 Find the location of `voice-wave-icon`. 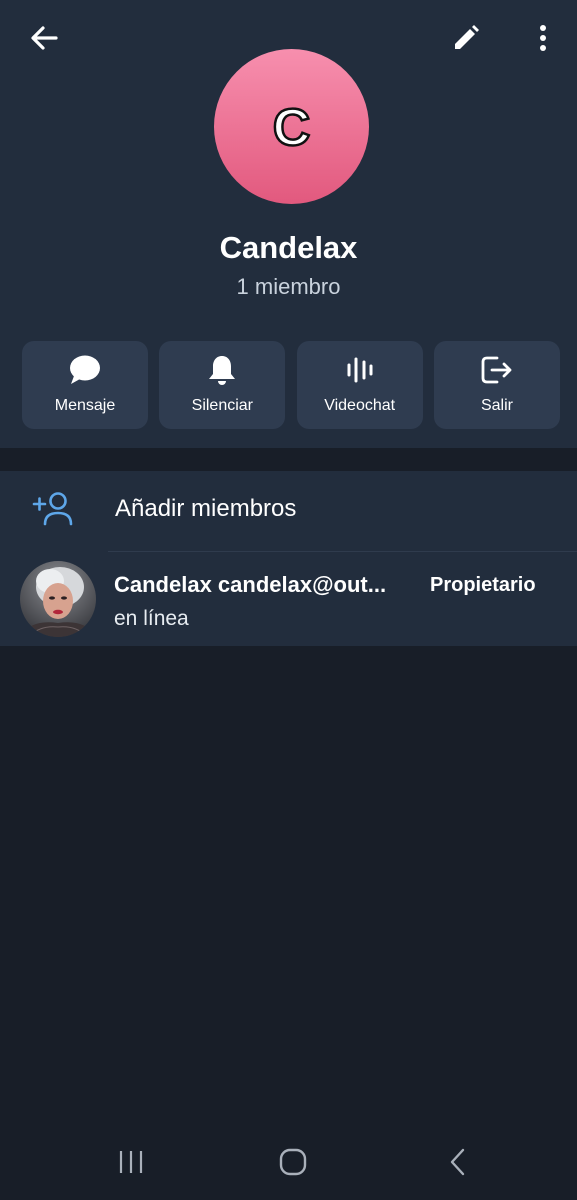

voice-wave-icon is located at coordinates (360, 370).